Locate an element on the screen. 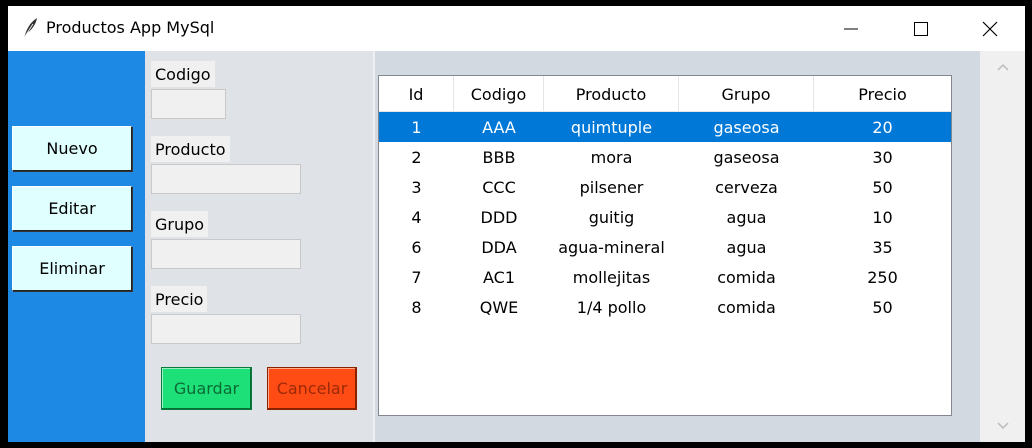  scroll-up-button is located at coordinates (1002, 67).